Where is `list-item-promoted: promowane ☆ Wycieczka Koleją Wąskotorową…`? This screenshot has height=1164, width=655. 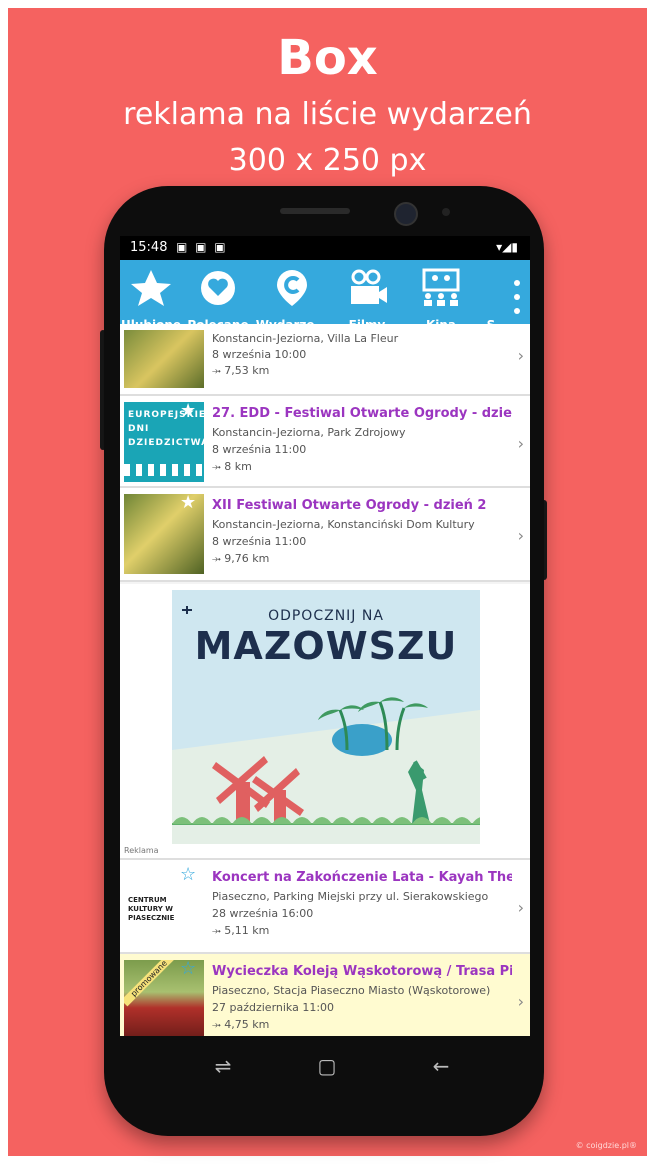
list-item-promoted: promowane ☆ Wycieczka Koleją Wąskotorową… is located at coordinates (325, 995).